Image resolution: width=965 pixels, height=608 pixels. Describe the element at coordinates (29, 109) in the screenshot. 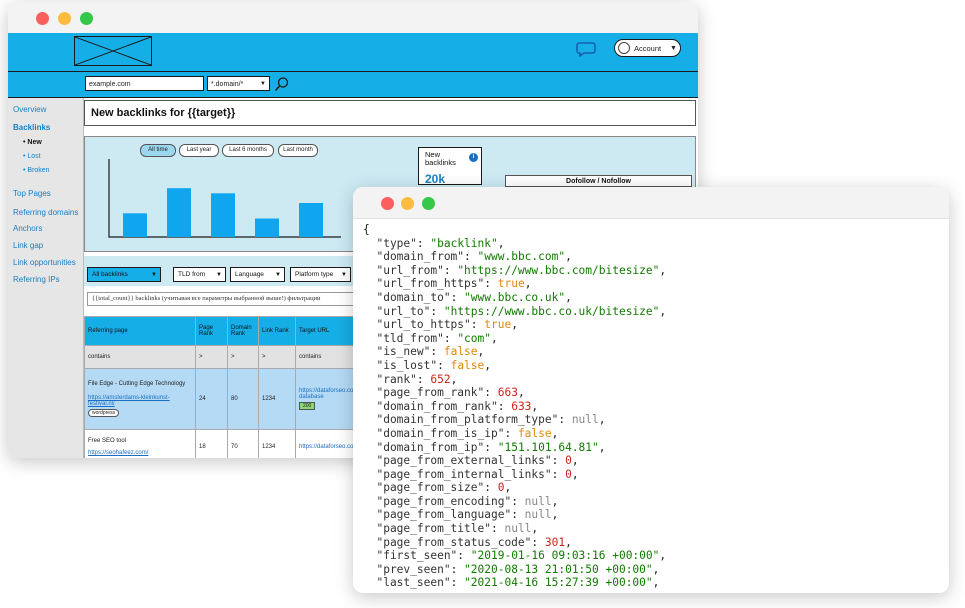

I see `sidebar-item-overview: Overview` at that location.